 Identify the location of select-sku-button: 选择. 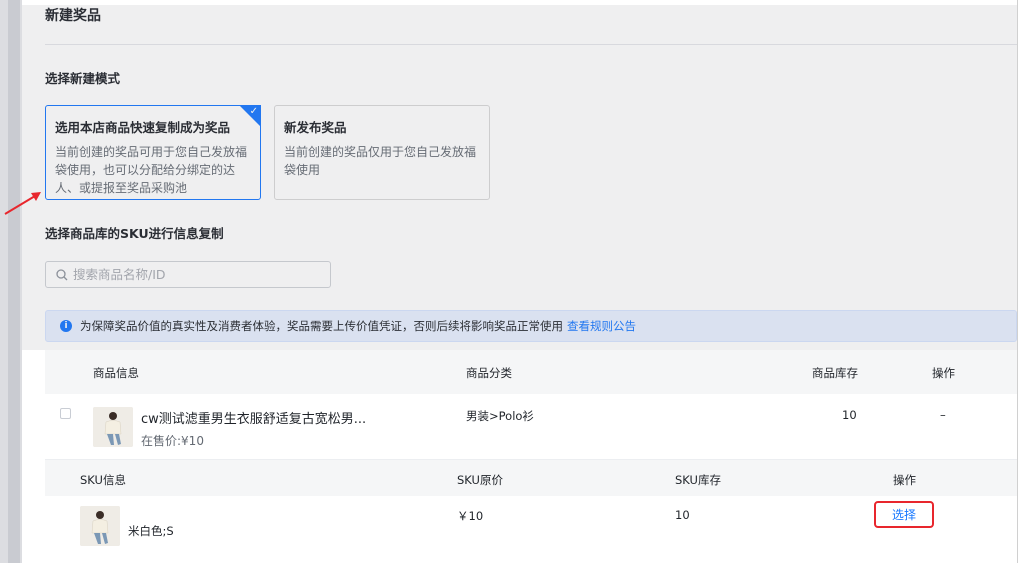
(904, 514).